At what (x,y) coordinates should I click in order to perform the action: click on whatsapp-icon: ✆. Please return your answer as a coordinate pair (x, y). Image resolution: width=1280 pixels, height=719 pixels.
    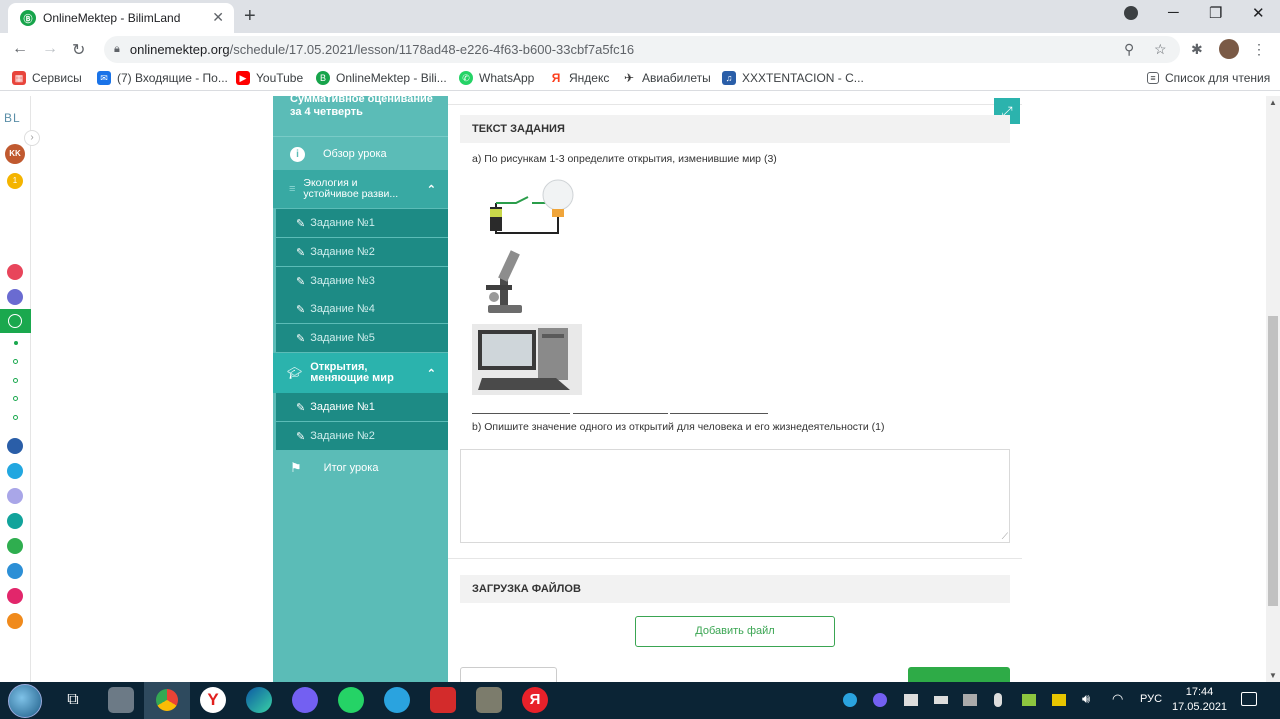
    Looking at the image, I should click on (466, 78).